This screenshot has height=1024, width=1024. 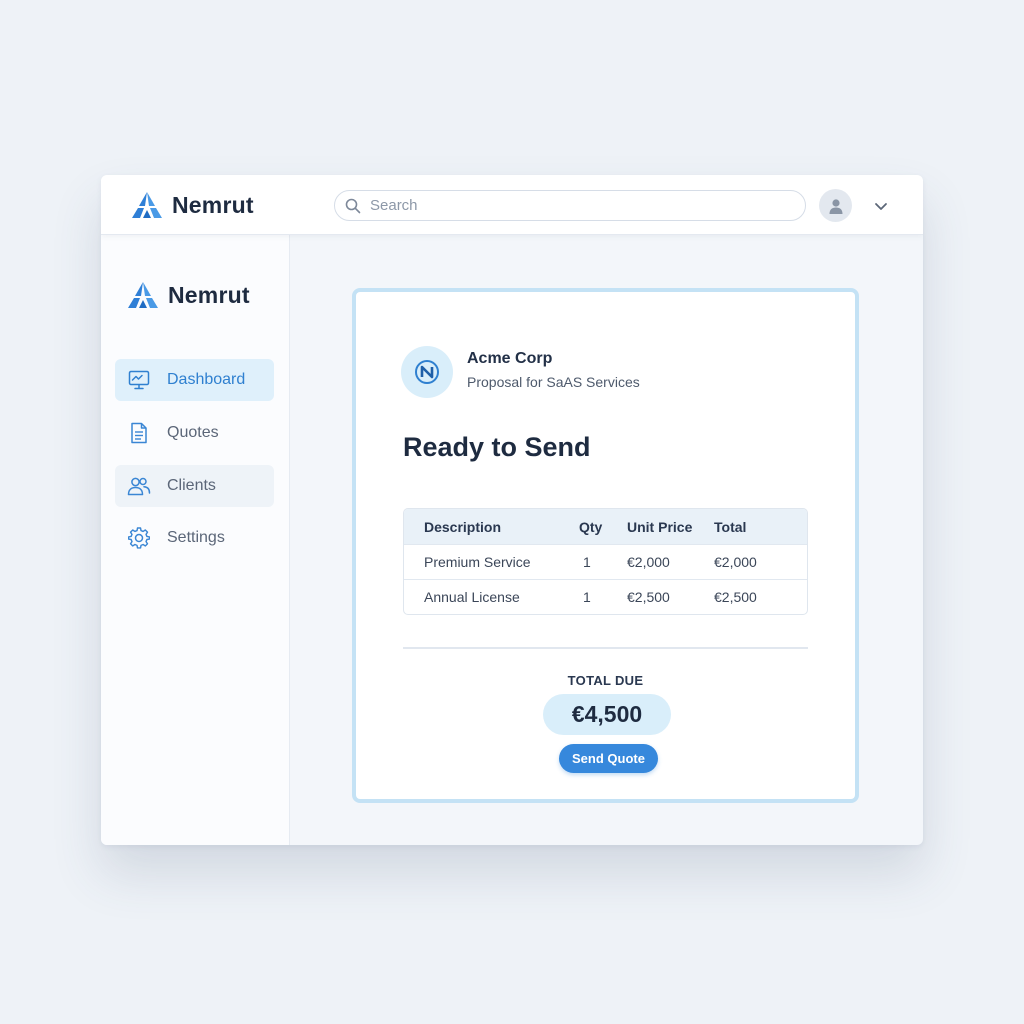 I want to click on table-header-row: Description Qty Unit Price Total, so click(x=605, y=526).